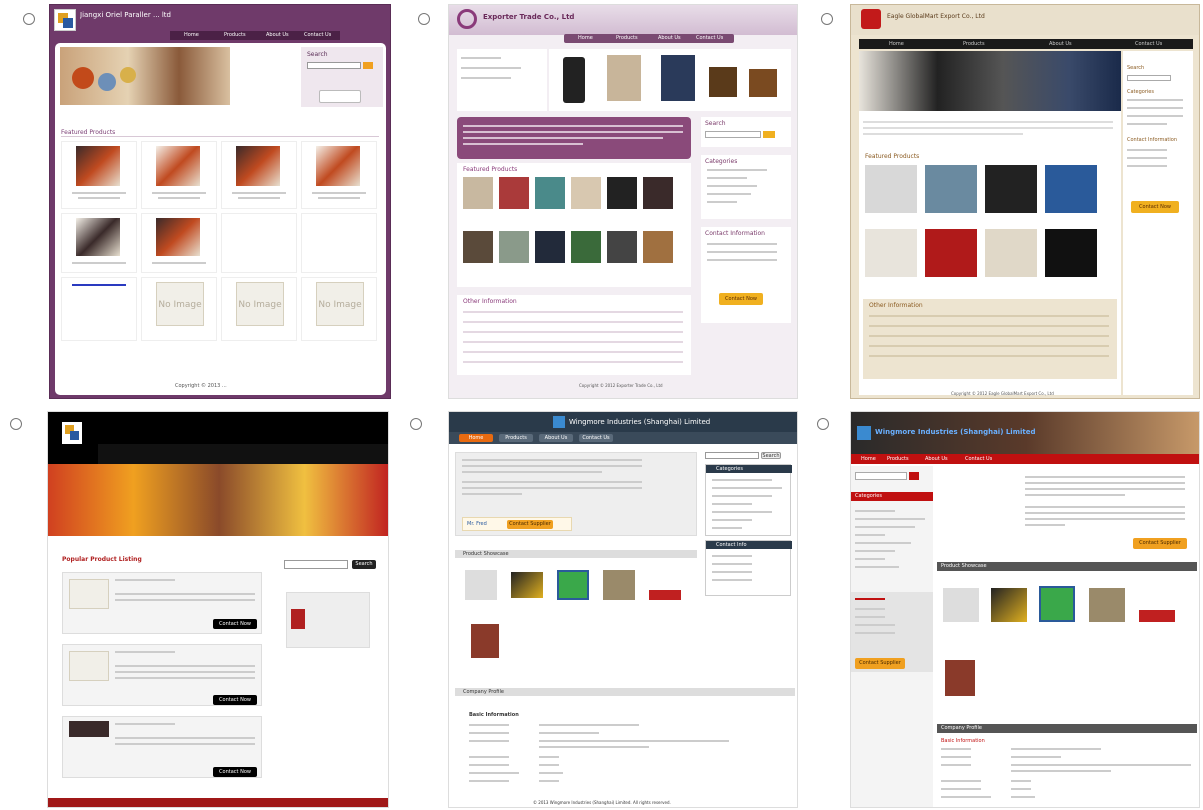  Describe the element at coordinates (125, 15) in the screenshot. I see `company-name: Jiangxi Oriel Paraller ... ltd` at that location.